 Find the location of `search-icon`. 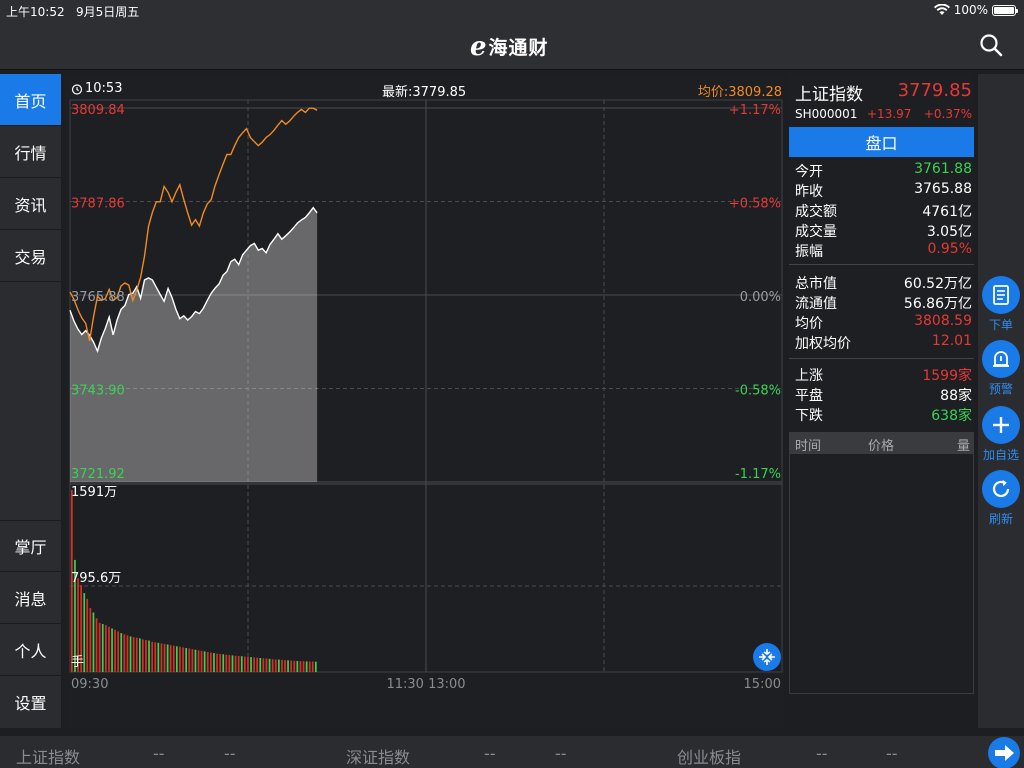

search-icon is located at coordinates (991, 45).